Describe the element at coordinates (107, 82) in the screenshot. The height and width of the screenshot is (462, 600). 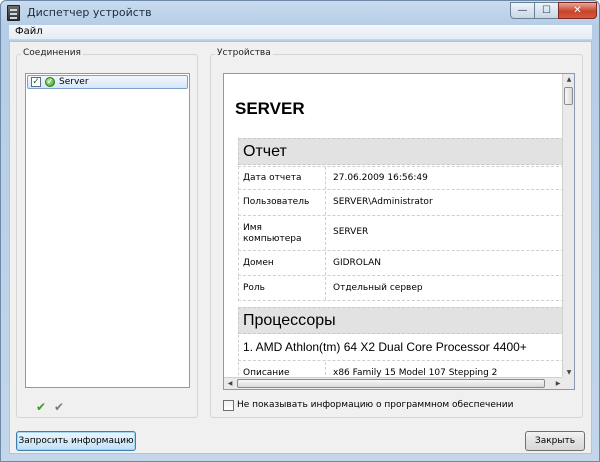
I see `tree-item-server: ✓ ✓ Server` at that location.